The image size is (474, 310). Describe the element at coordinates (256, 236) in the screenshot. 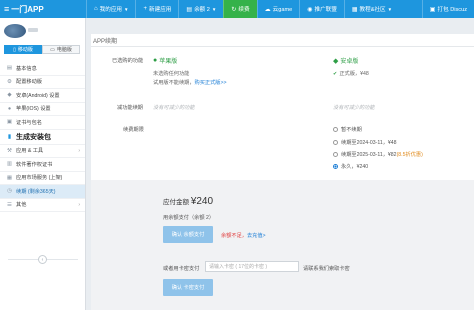

I see `recharge-link: 去充值>` at that location.